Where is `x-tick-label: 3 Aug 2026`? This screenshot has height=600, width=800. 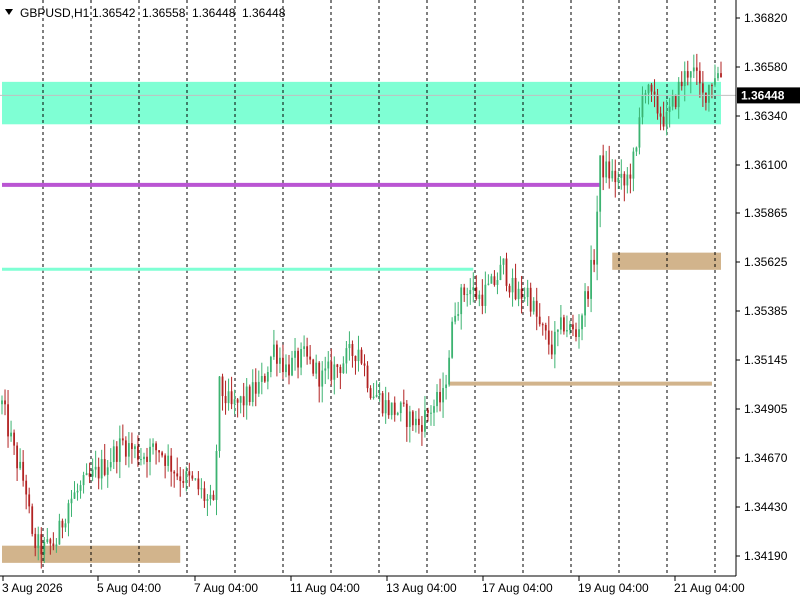
x-tick-label: 3 Aug 2026 is located at coordinates (32, 588).